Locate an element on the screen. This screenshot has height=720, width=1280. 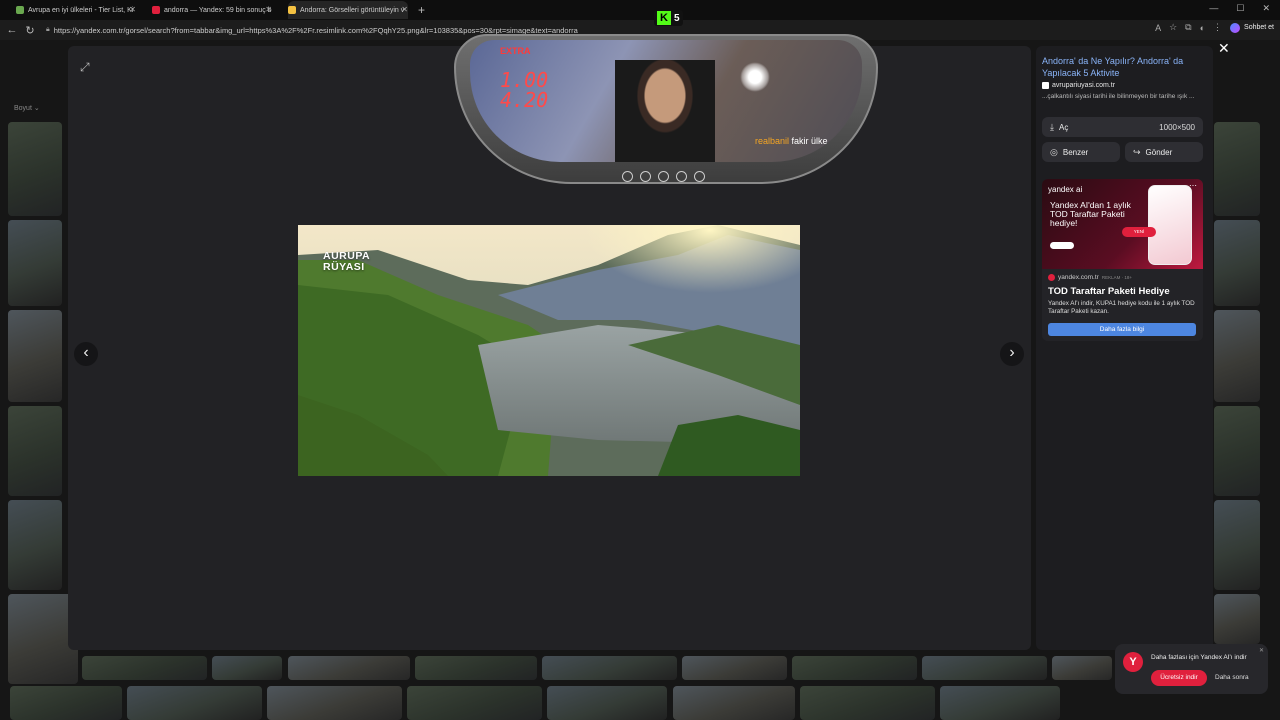
lock-icon: 🔒︎ is located at coordinates (48, 29).